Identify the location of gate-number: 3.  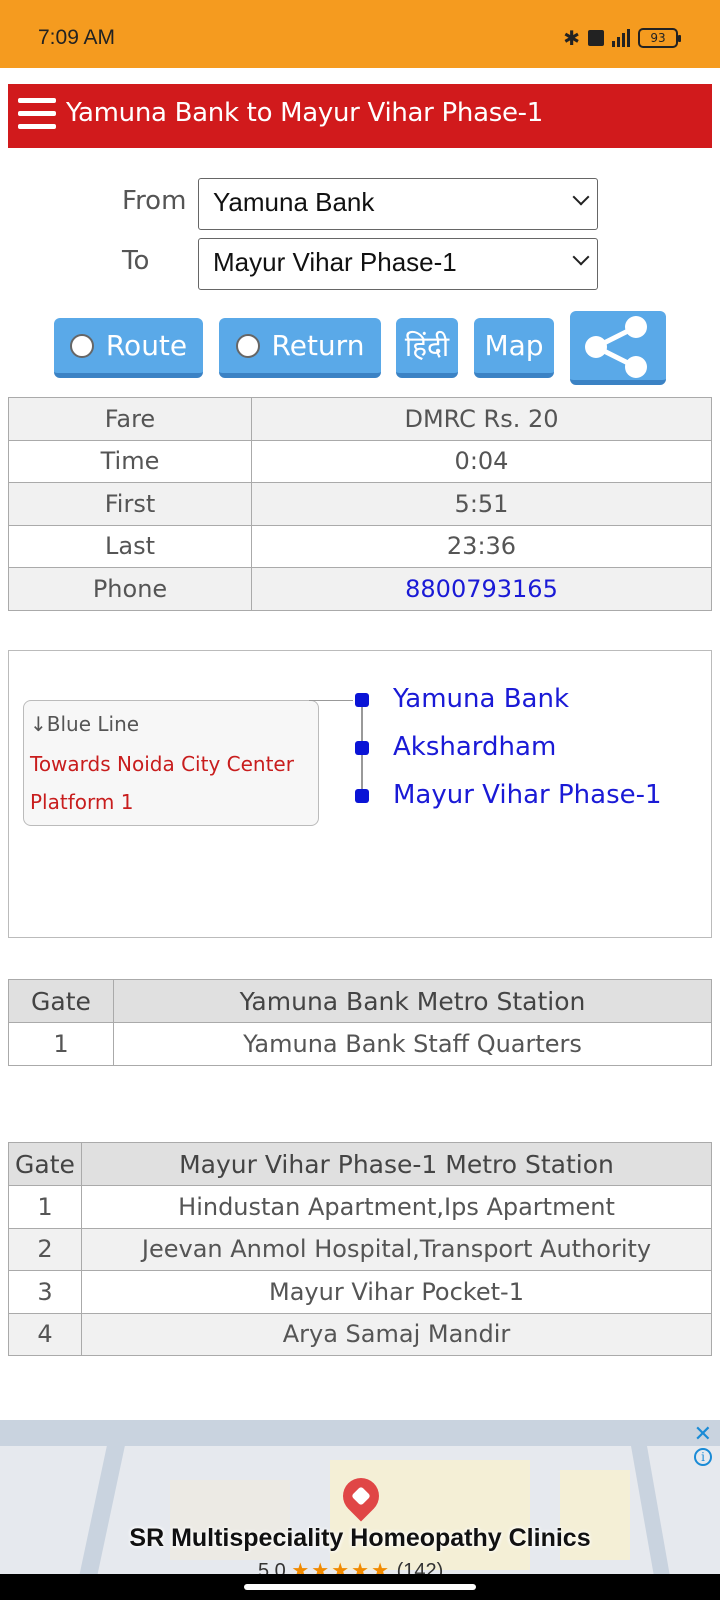
(45, 1292).